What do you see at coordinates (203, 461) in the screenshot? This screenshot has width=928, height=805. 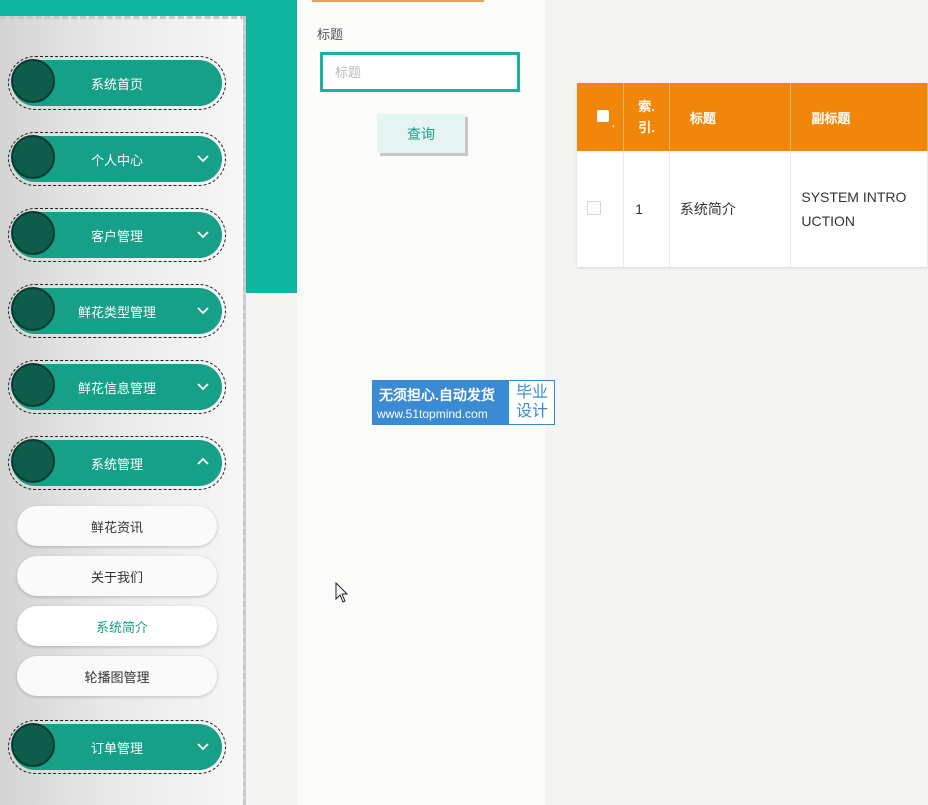 I see `chevron-up-icon` at bounding box center [203, 461].